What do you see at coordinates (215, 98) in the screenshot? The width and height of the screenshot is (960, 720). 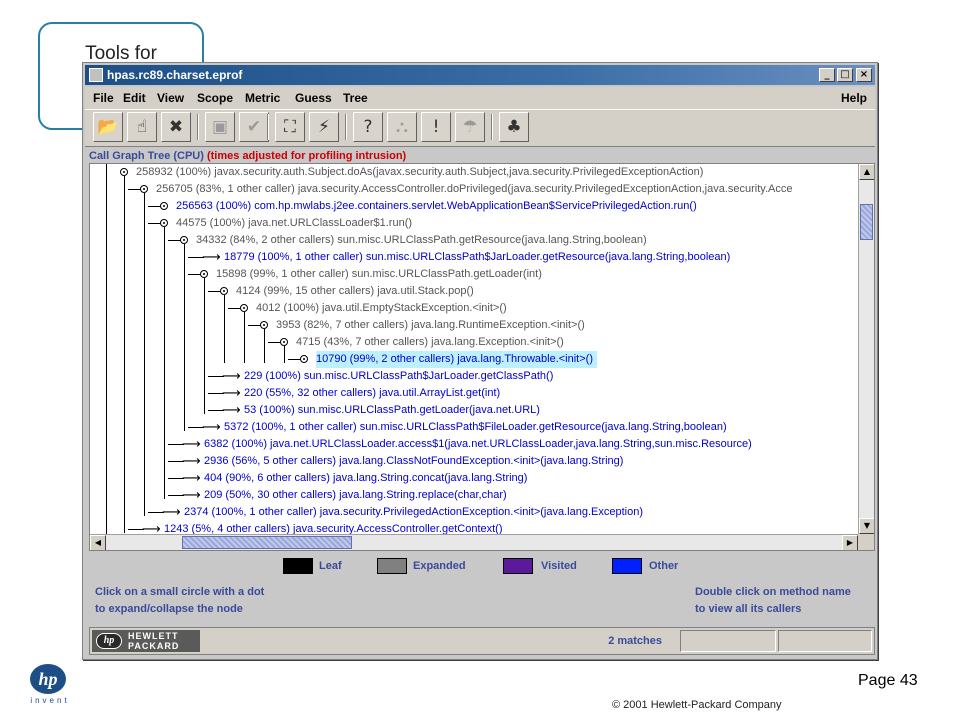 I see `menu-scope: Scope` at bounding box center [215, 98].